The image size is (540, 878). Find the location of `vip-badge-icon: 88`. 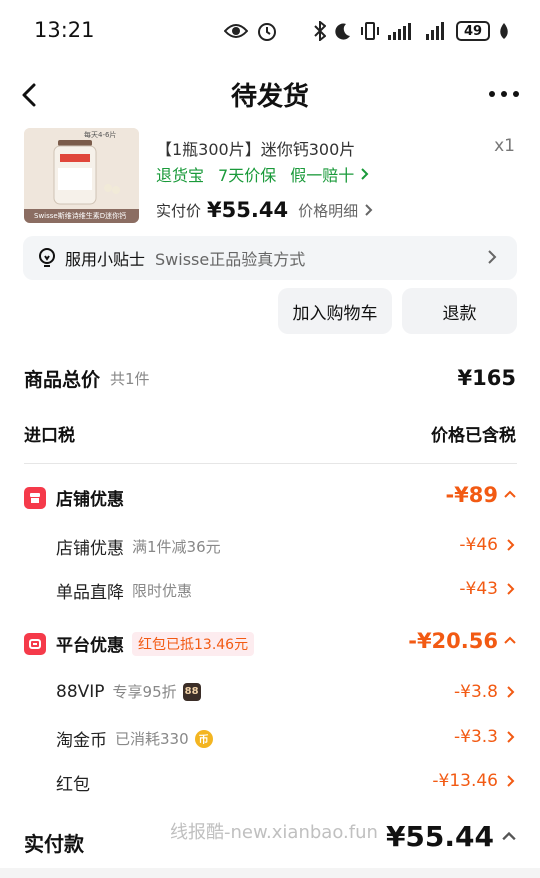

vip-badge-icon: 88 is located at coordinates (191, 691).